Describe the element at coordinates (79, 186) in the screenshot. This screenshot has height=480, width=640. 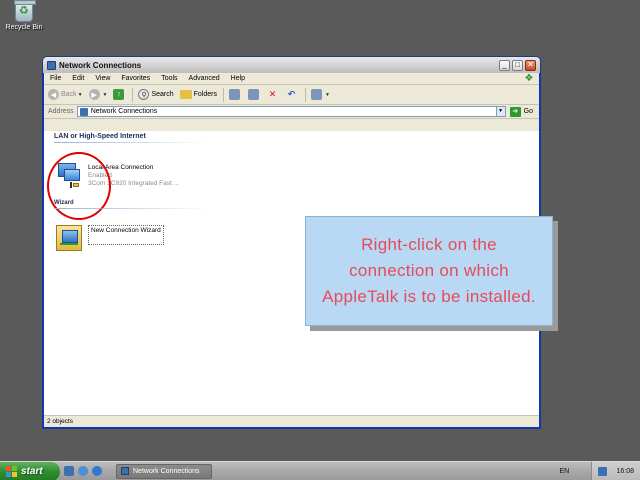
I see `annotation-circle` at that location.